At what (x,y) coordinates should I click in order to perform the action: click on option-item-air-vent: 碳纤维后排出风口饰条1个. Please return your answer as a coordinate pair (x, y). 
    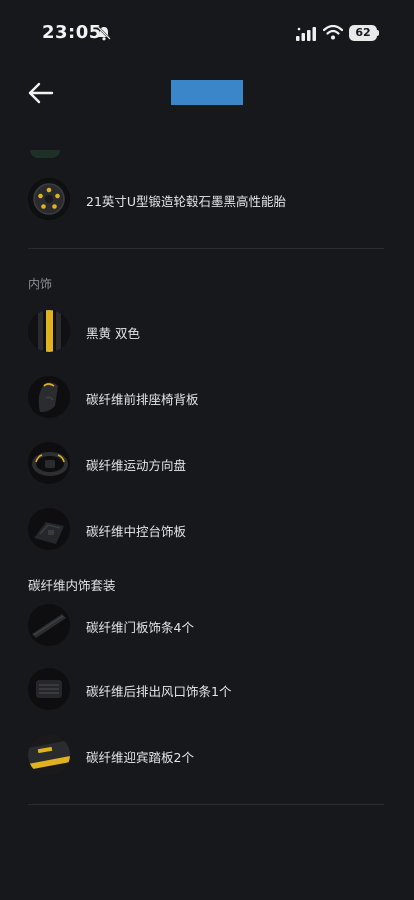
    Looking at the image, I should click on (208, 690).